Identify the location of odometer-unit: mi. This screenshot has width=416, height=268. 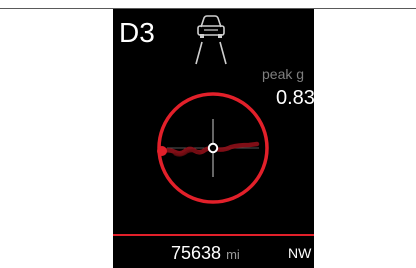
(233, 254).